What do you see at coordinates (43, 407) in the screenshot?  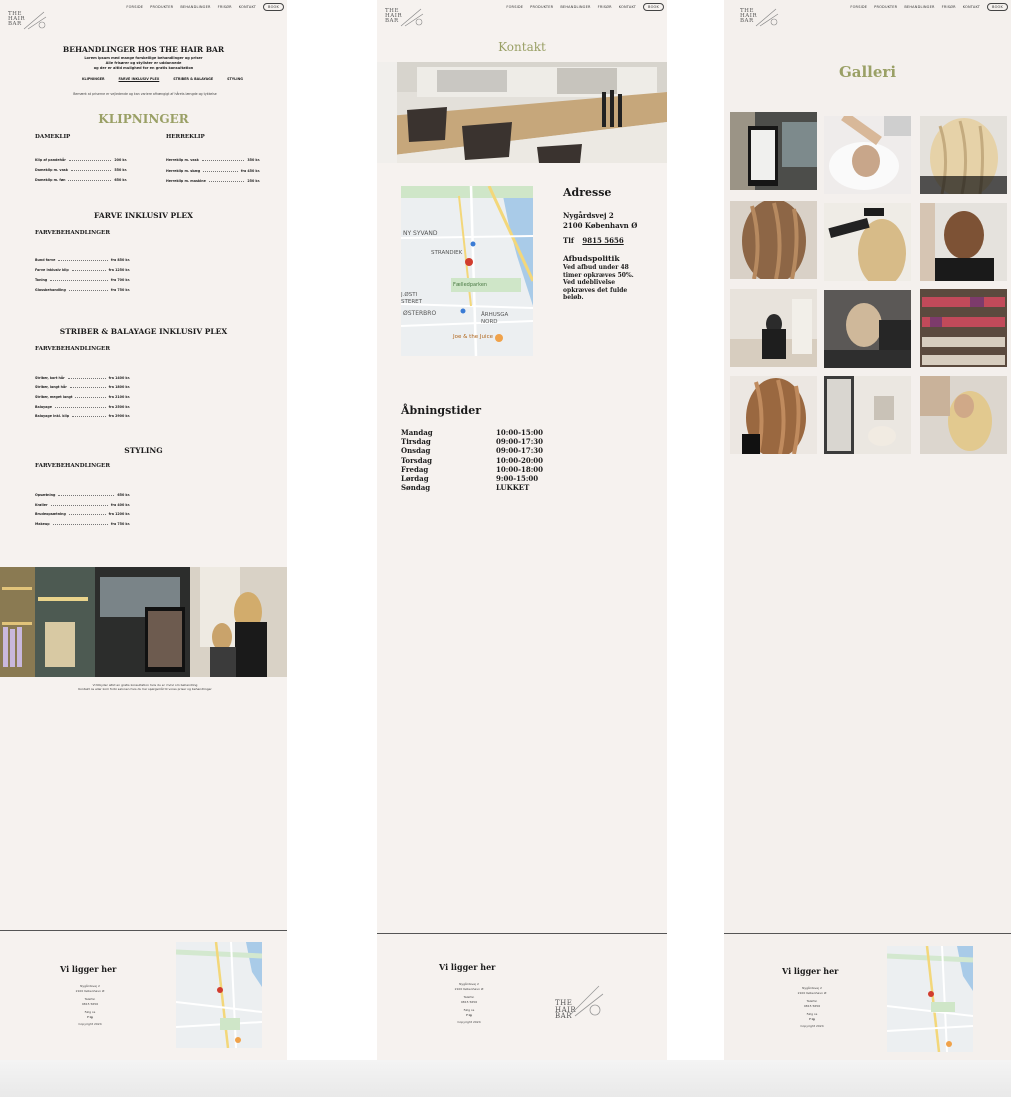 I see `price-label: Balayage` at bounding box center [43, 407].